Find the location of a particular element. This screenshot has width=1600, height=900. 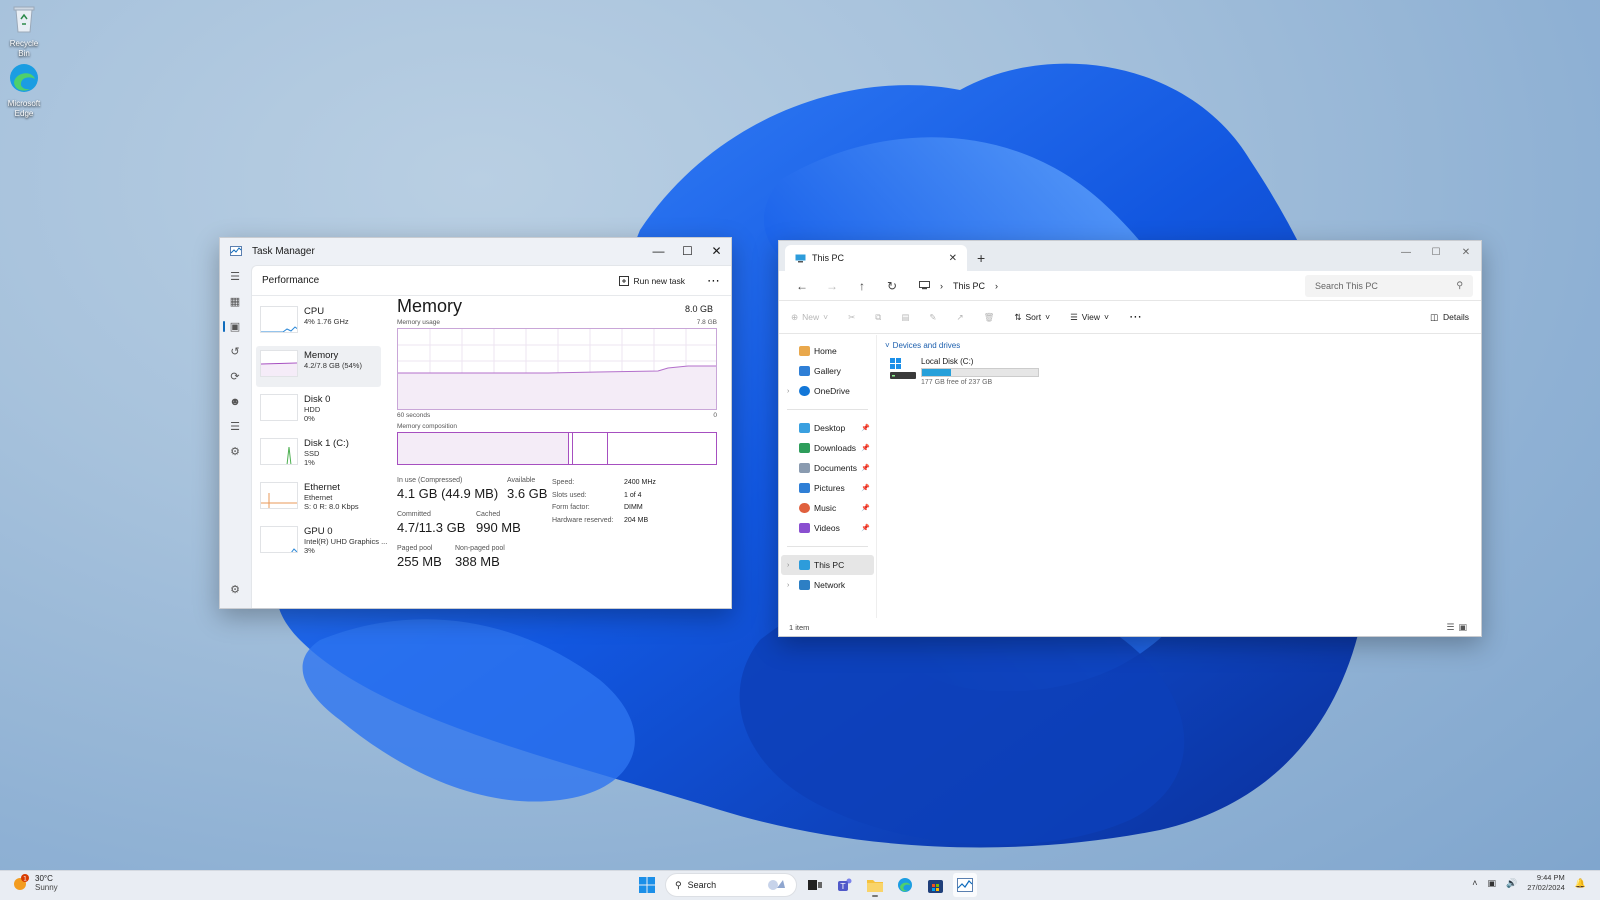

share-icon: ↗ is located at coordinates (959, 317).